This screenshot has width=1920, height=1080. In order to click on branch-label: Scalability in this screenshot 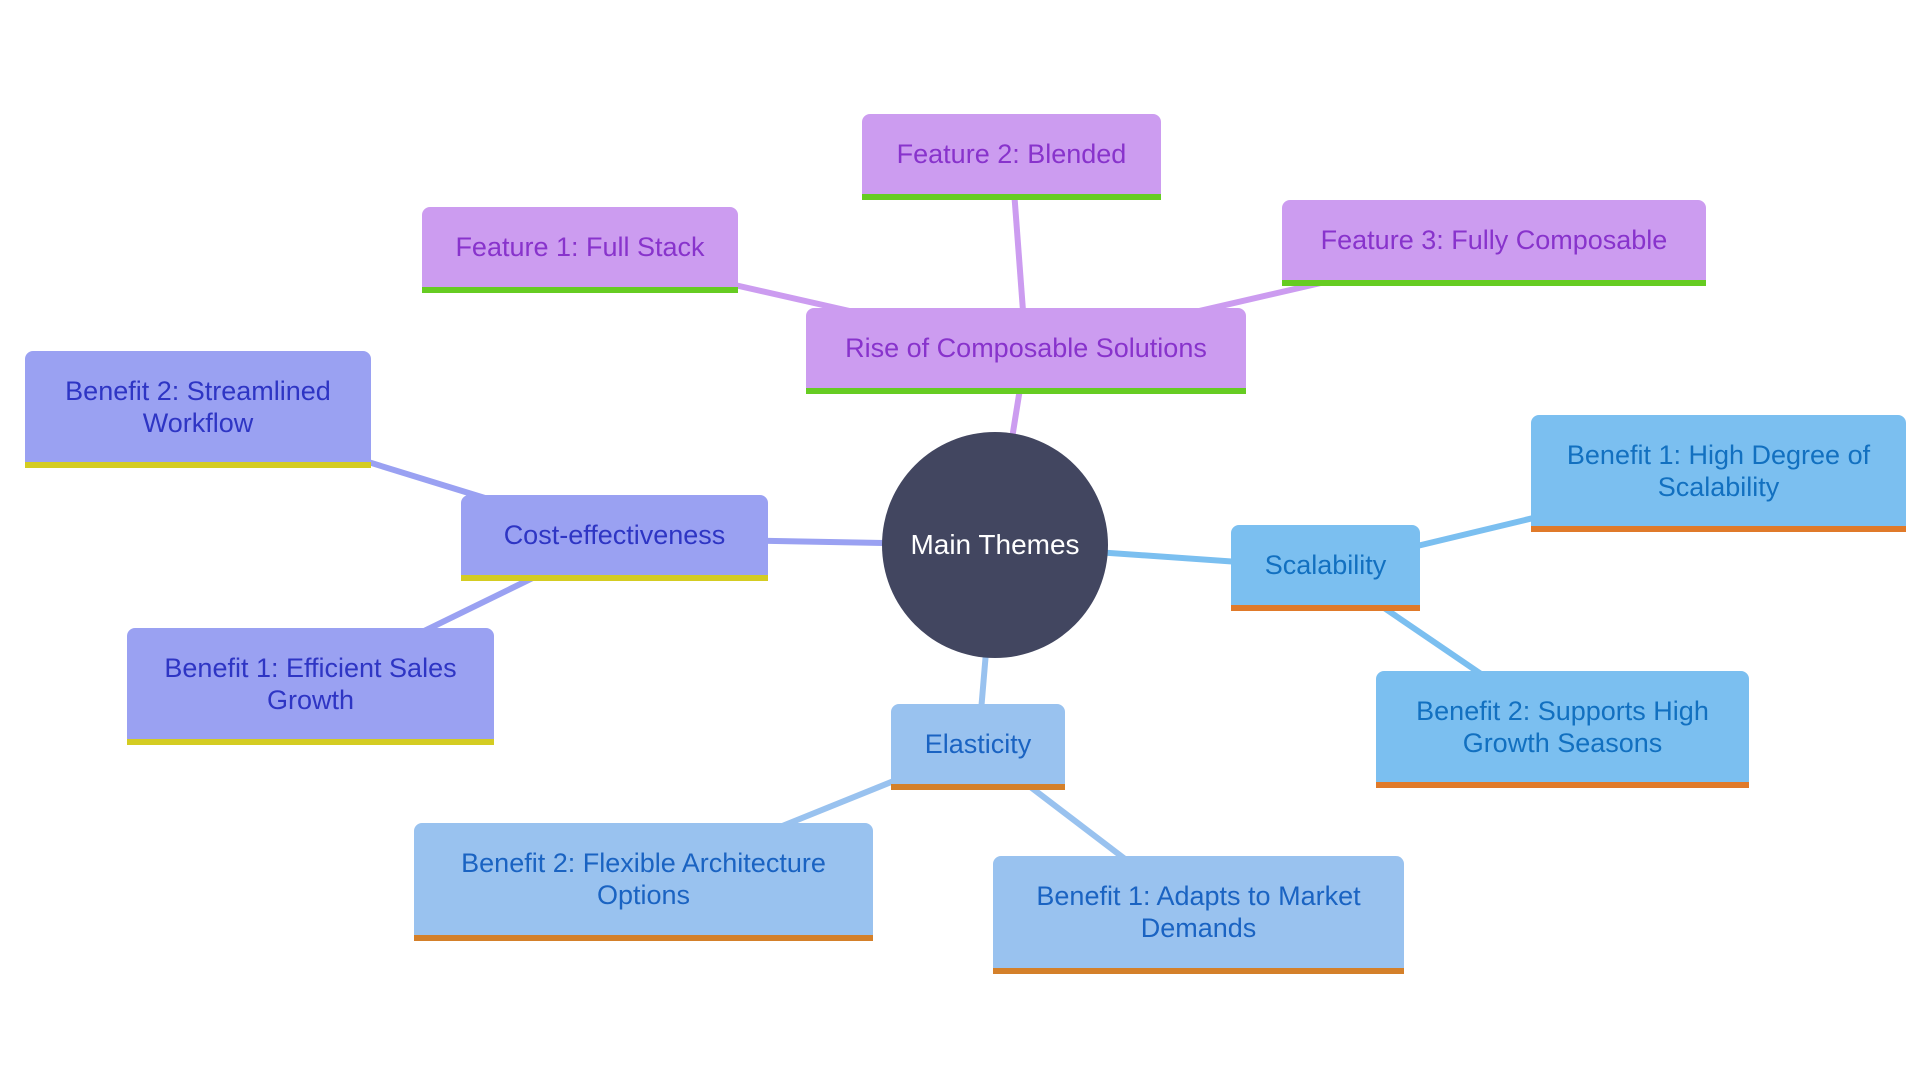, I will do `click(1325, 565)`.